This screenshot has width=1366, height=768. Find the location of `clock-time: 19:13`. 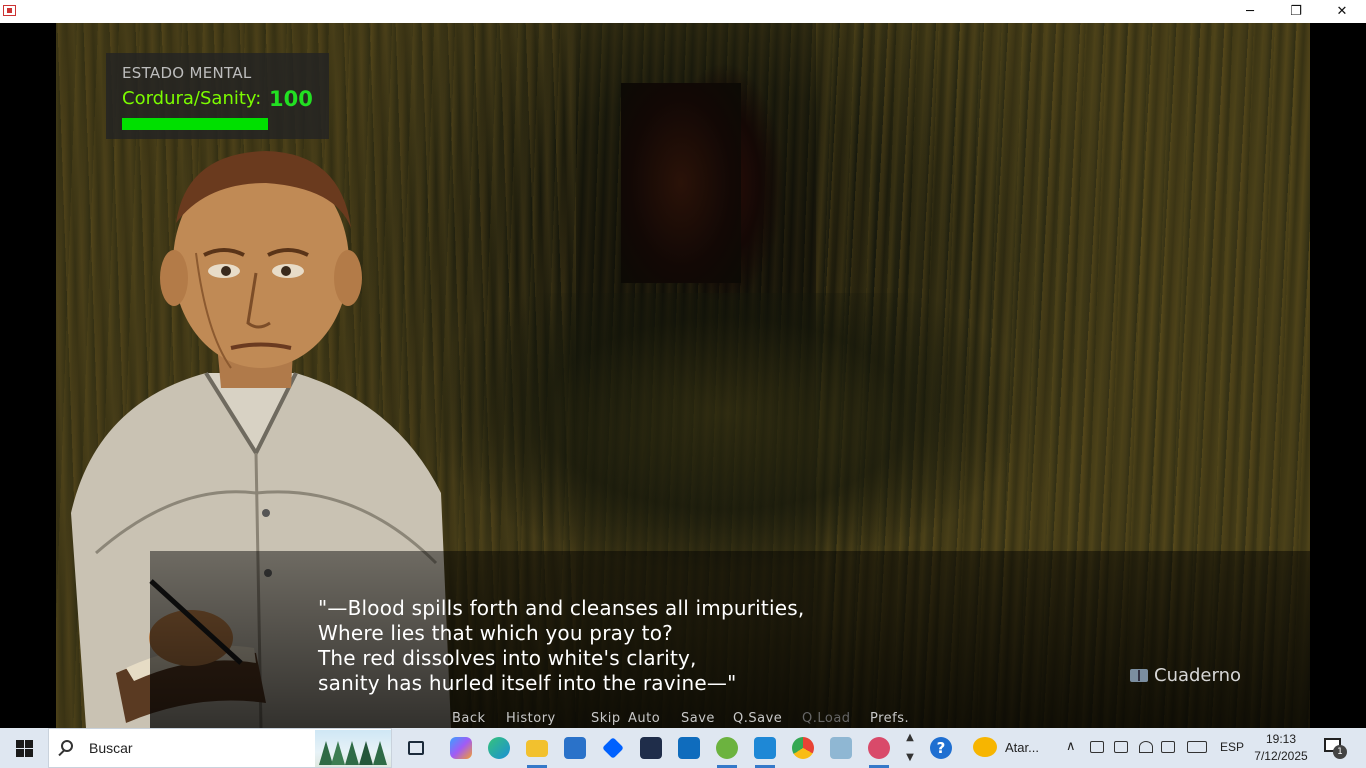

clock-time: 19:13 is located at coordinates (1281, 739).